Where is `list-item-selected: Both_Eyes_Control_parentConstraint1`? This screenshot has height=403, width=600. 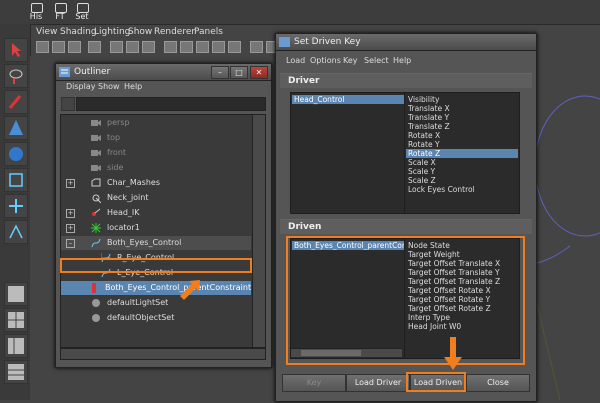
list-item-selected: Both_Eyes_Control_parentConstraint1 is located at coordinates (158, 288).